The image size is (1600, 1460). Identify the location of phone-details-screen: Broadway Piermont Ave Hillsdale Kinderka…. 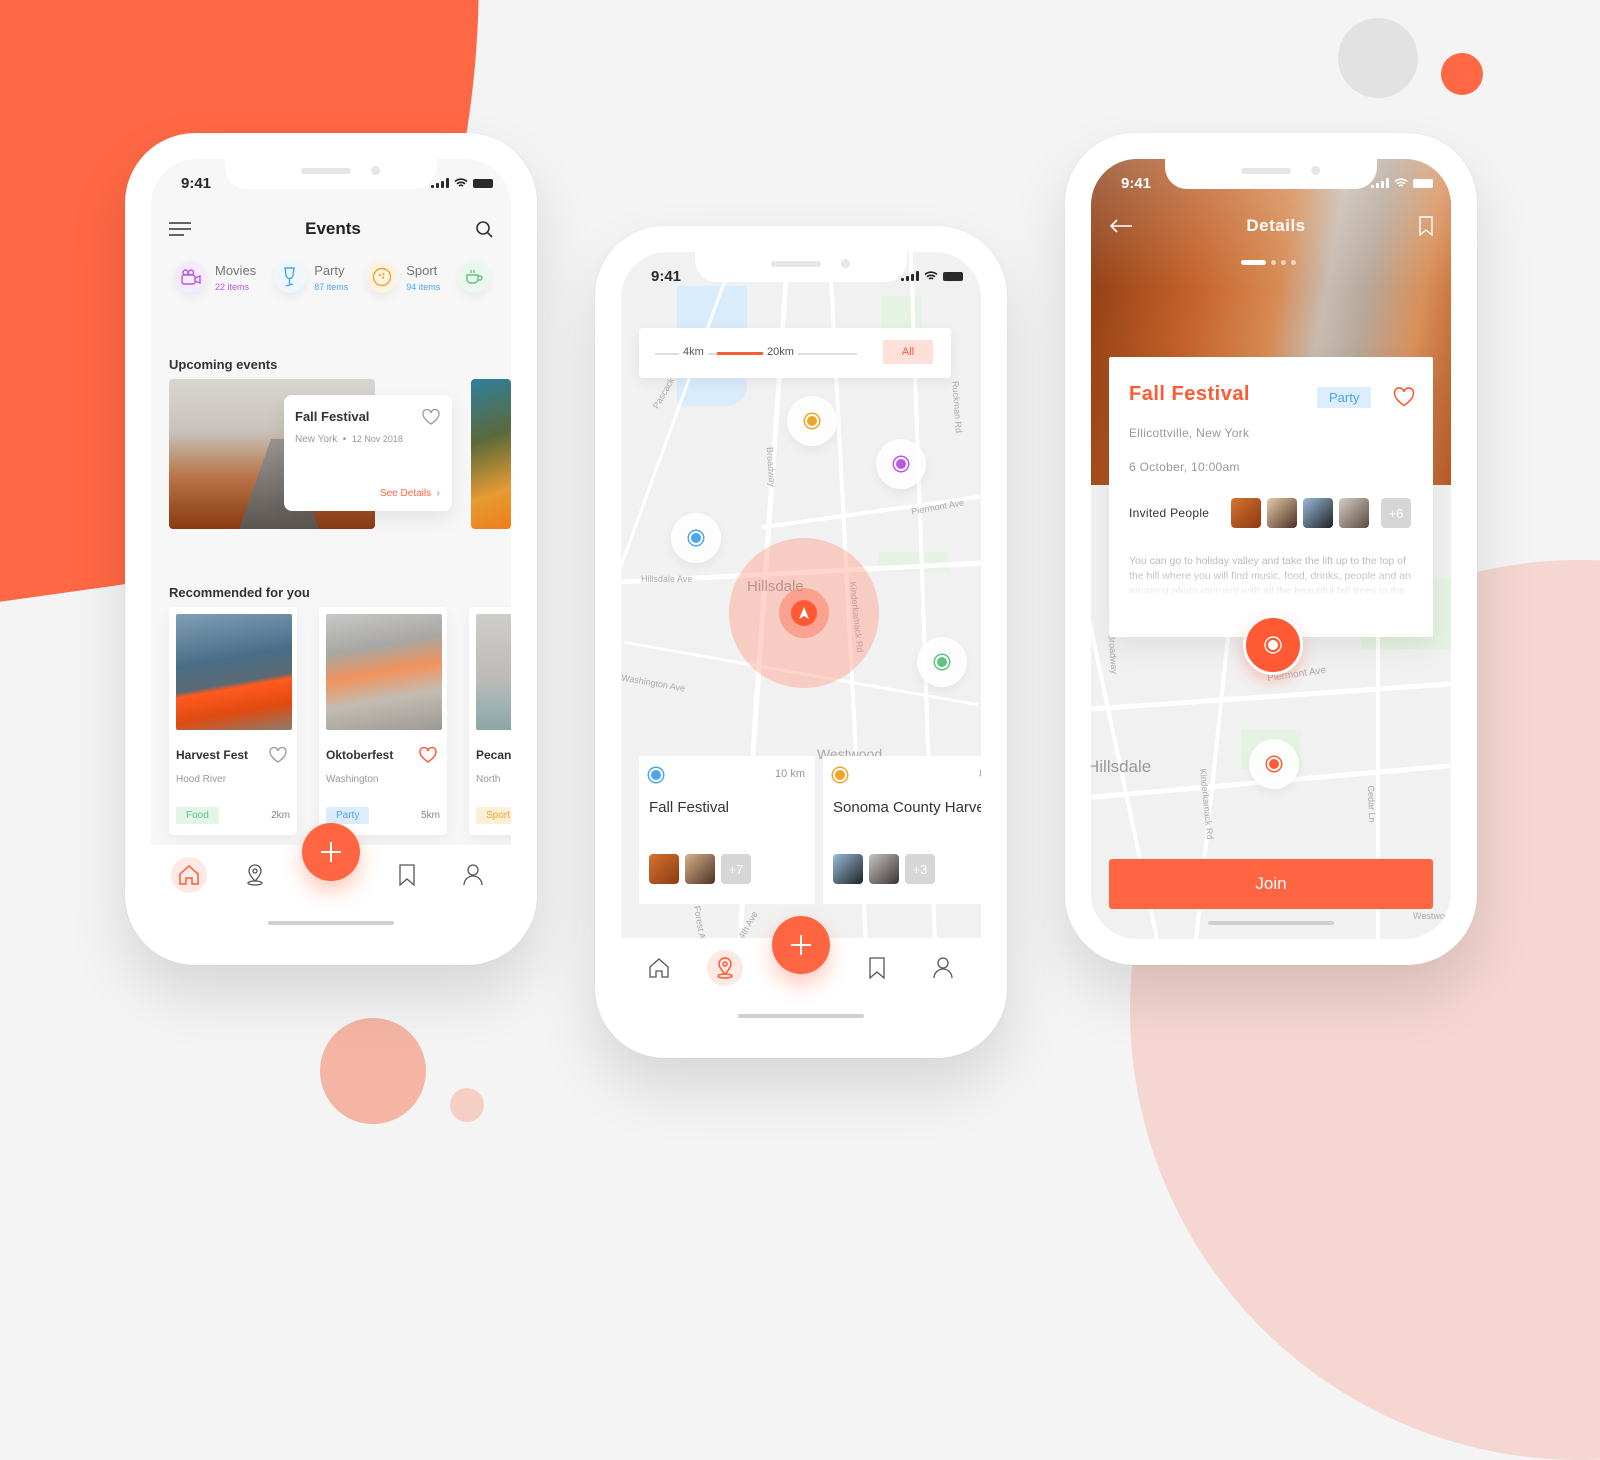
(1271, 549).